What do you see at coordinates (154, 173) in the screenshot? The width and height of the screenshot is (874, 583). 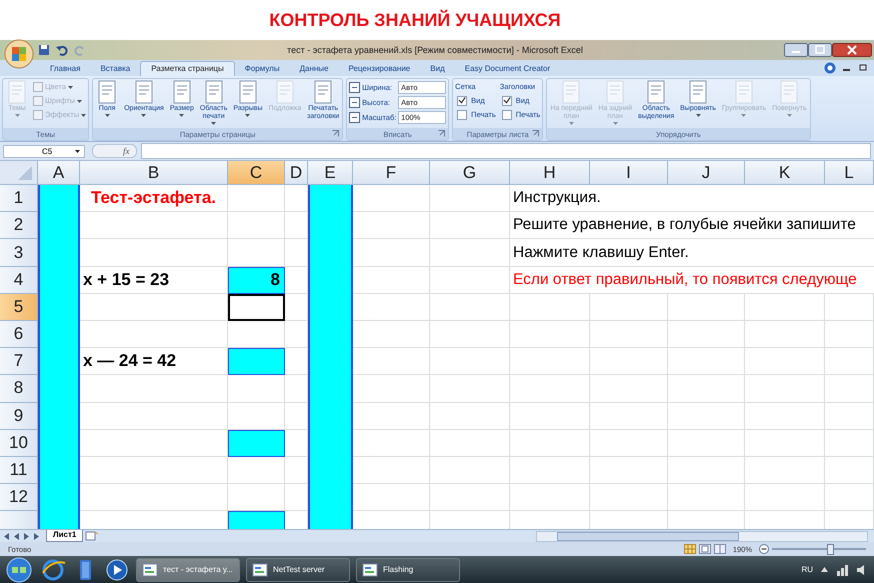 I see `column-header: B` at bounding box center [154, 173].